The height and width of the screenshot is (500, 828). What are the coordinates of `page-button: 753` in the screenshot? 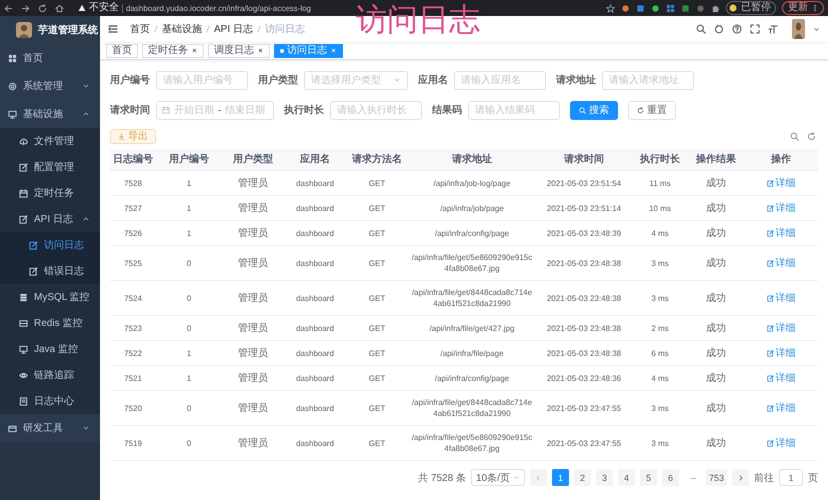 It's located at (716, 477).